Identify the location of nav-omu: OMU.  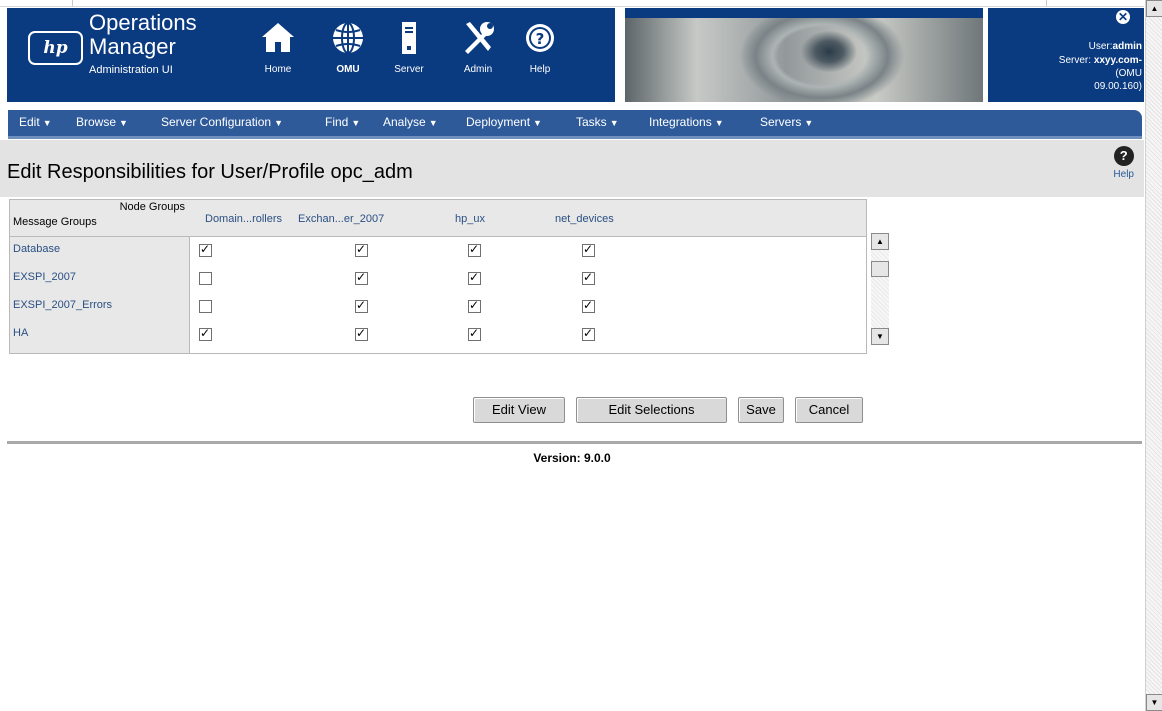
(348, 47).